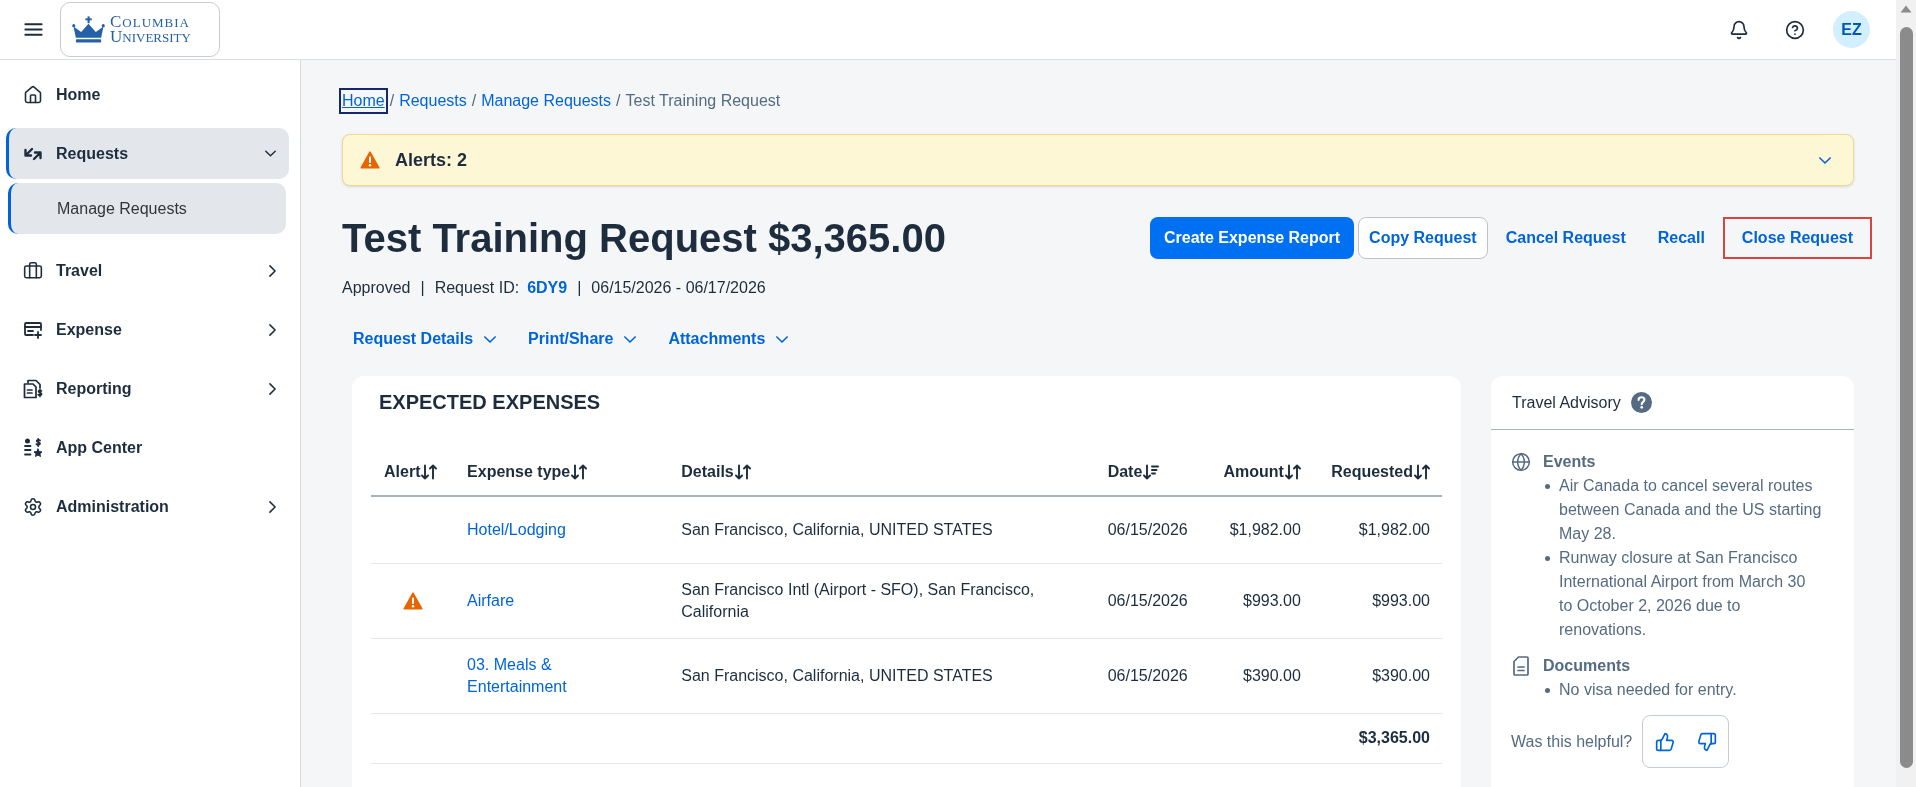 Image resolution: width=1916 pixels, height=787 pixels. What do you see at coordinates (33, 270) in the screenshot?
I see `briefcase-icon` at bounding box center [33, 270].